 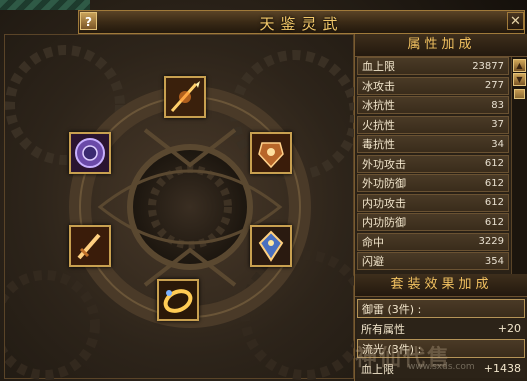 What do you see at coordinates (433, 124) in the screenshot?
I see `attribute-row: 火抗性 37` at bounding box center [433, 124].